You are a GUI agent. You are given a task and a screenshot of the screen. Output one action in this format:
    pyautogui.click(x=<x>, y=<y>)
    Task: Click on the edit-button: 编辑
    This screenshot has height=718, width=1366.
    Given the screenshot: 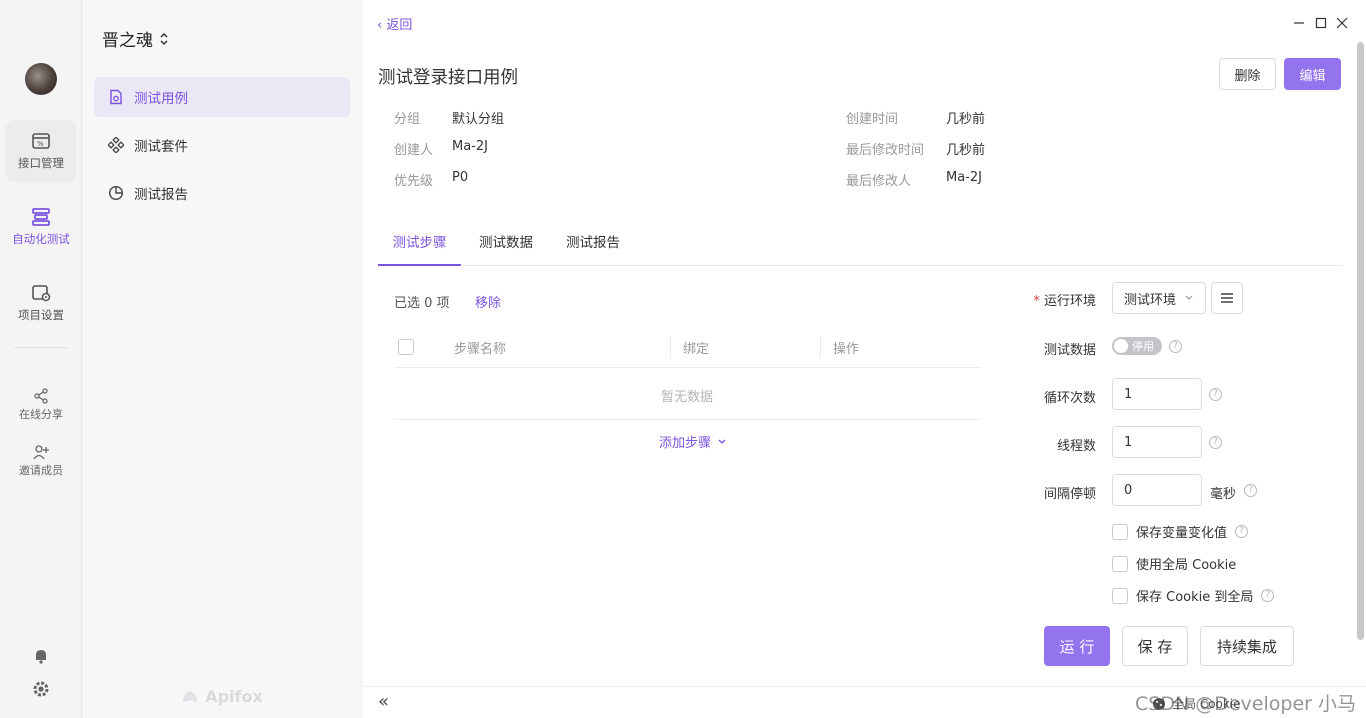 What is the action you would take?
    pyautogui.click(x=1312, y=74)
    